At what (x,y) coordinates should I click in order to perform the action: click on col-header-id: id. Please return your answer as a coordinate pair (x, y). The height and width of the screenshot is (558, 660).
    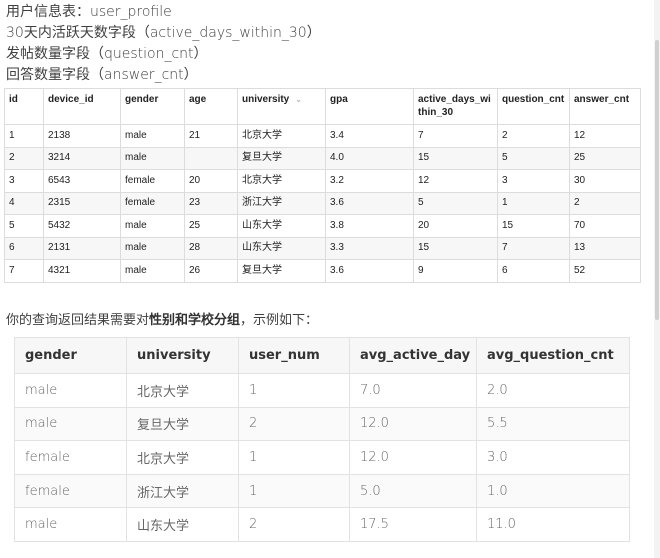
    Looking at the image, I should click on (24, 106).